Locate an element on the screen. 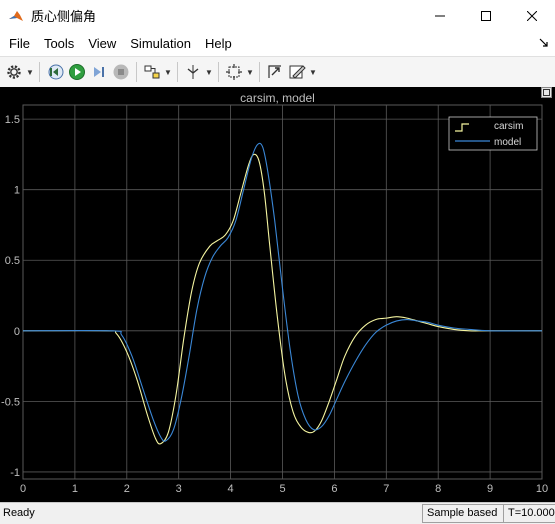  style-dropdown: ▼ is located at coordinates (313, 72).